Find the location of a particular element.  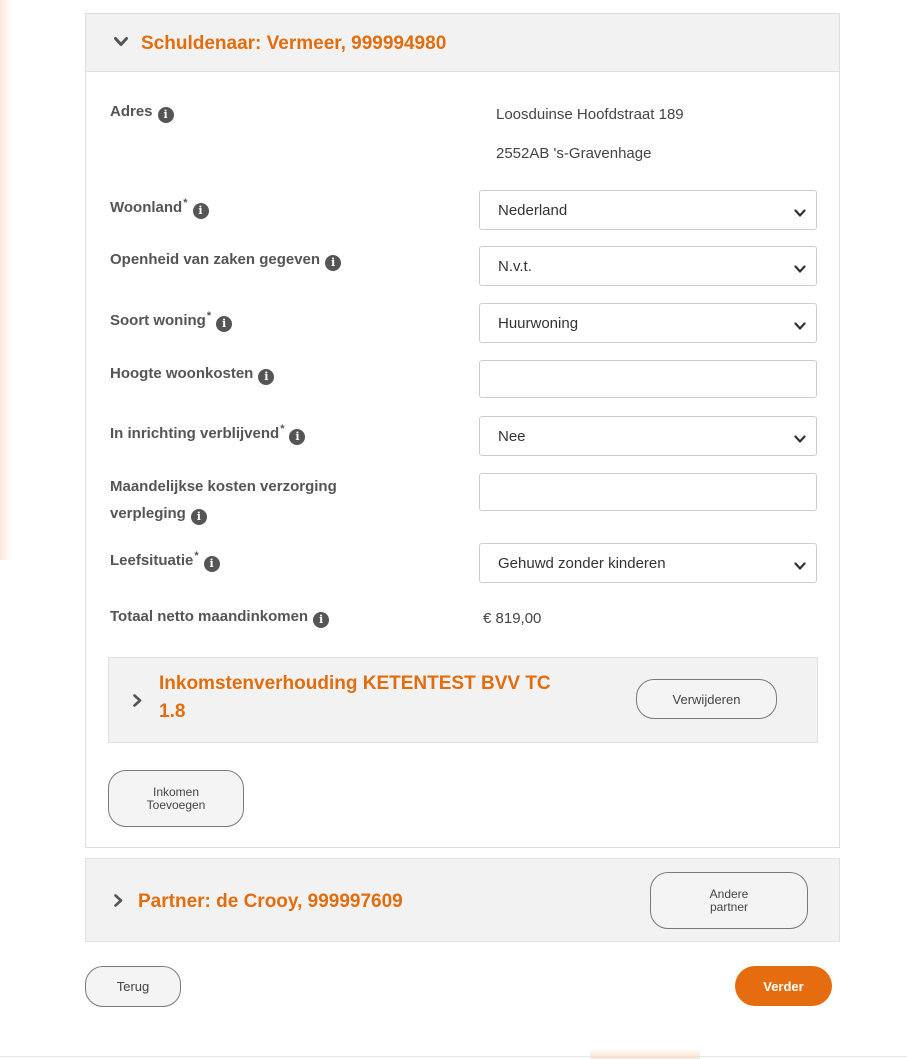

country-select-value: Nederland is located at coordinates (533, 210).